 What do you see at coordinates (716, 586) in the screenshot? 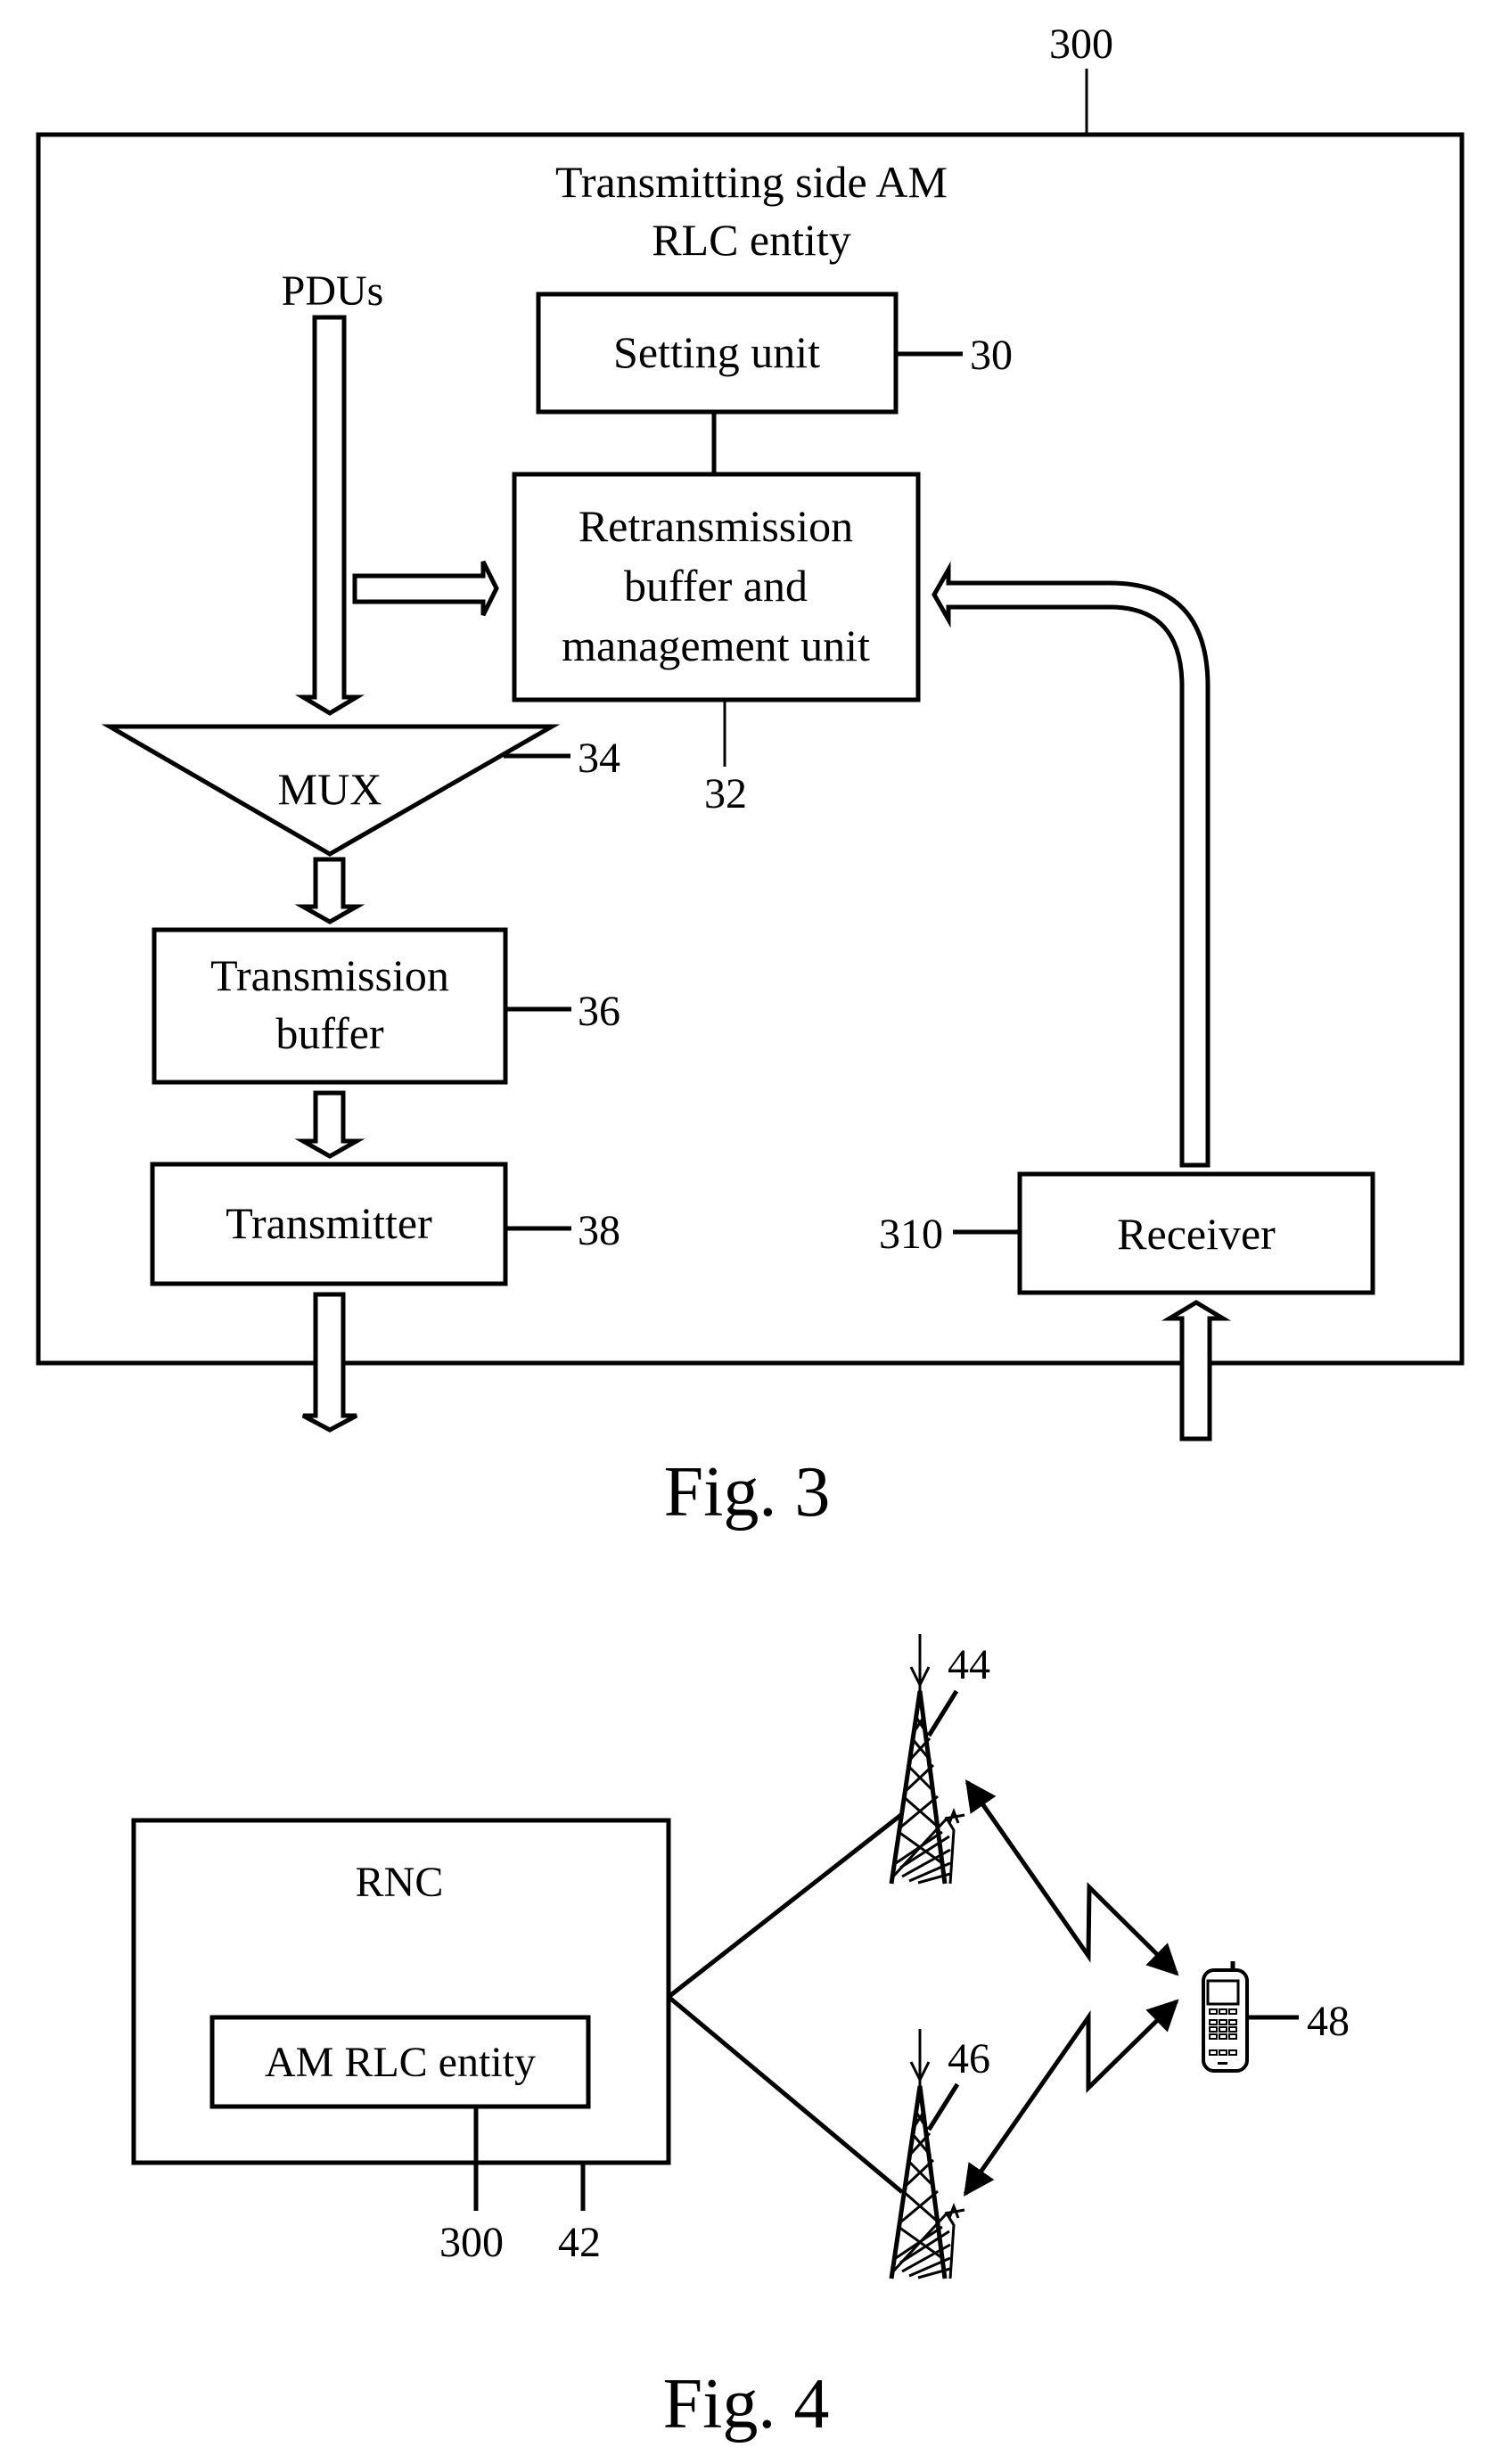
I see `retransmission-label-line2: buffer and` at bounding box center [716, 586].